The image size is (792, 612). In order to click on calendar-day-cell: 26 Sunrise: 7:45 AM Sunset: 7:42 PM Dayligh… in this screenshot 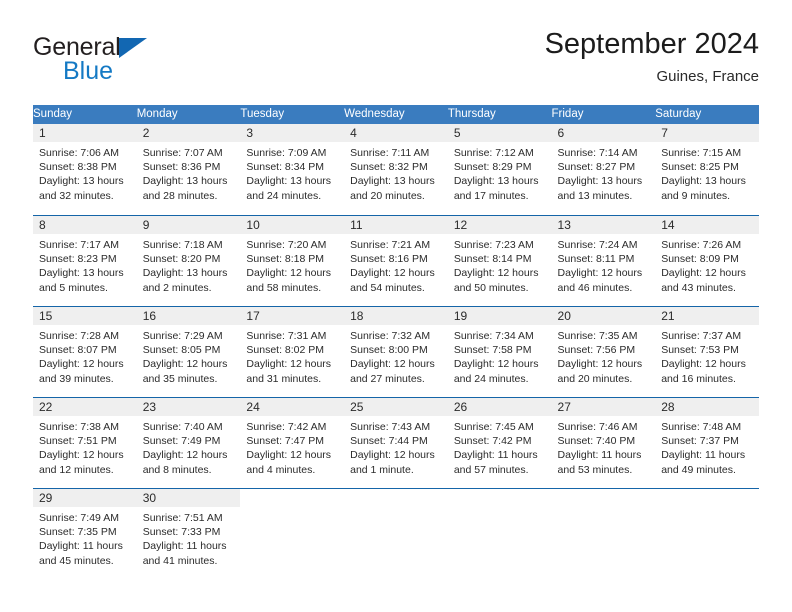, I will do `click(499, 442)`.